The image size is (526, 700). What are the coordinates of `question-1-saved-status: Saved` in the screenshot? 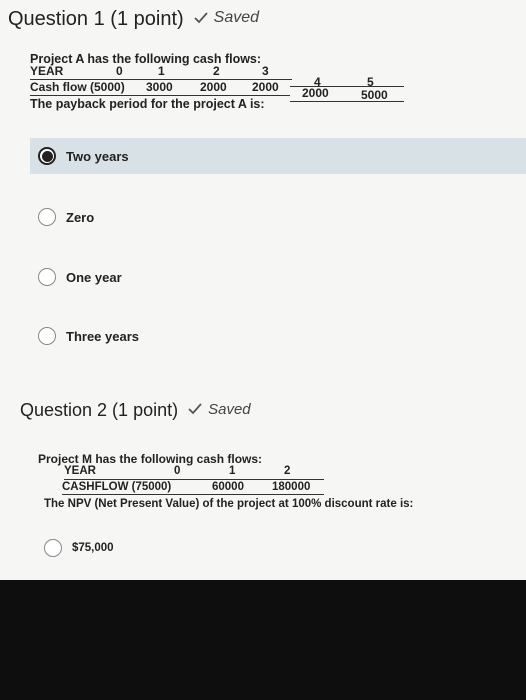 It's located at (226, 18).